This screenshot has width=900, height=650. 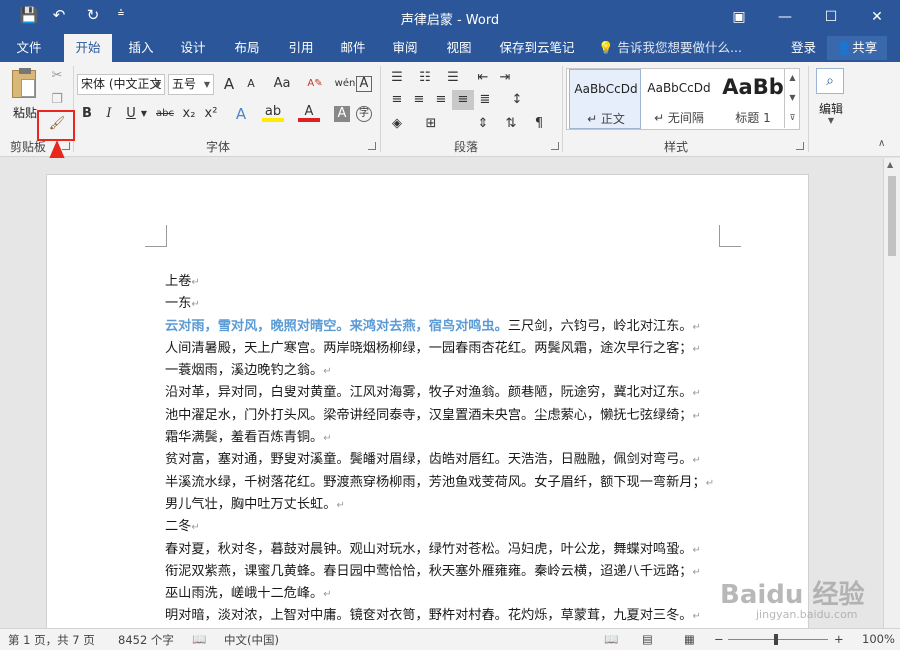 What do you see at coordinates (739, 17) in the screenshot?
I see `ribbon-display-options-icon: ▣` at bounding box center [739, 17].